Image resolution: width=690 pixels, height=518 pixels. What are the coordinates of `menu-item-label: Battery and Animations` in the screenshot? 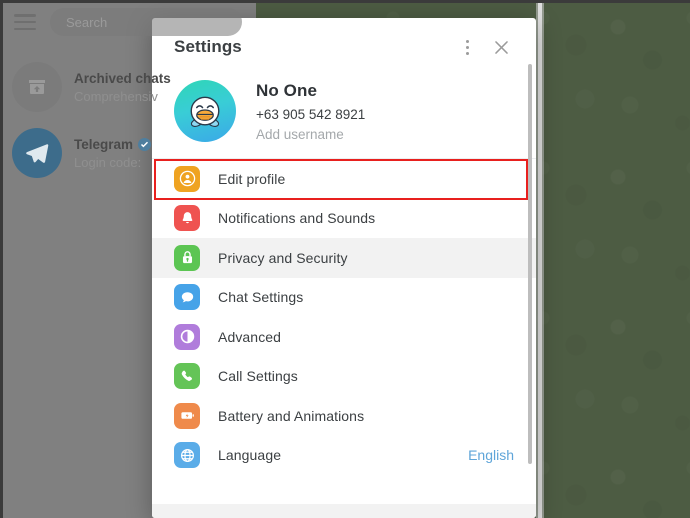 It's located at (291, 415).